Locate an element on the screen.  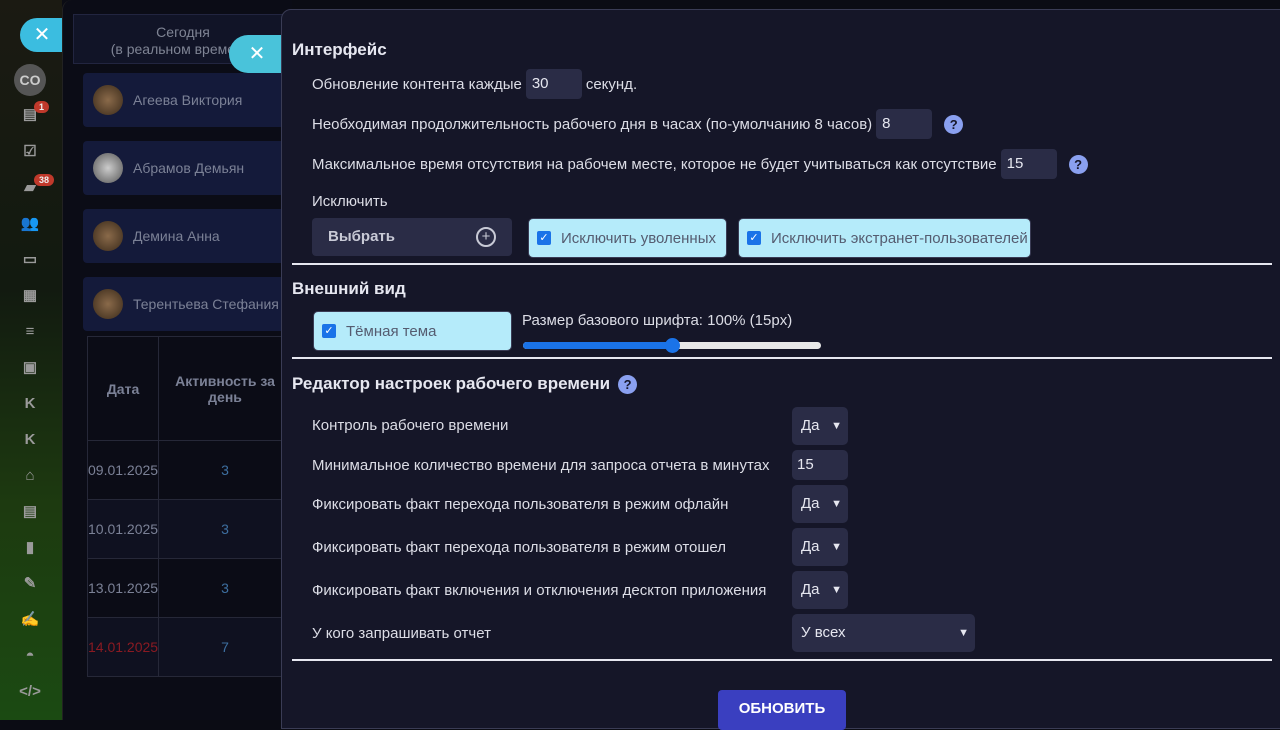
person-item: Терентьева Стефания is located at coordinates (188, 304).